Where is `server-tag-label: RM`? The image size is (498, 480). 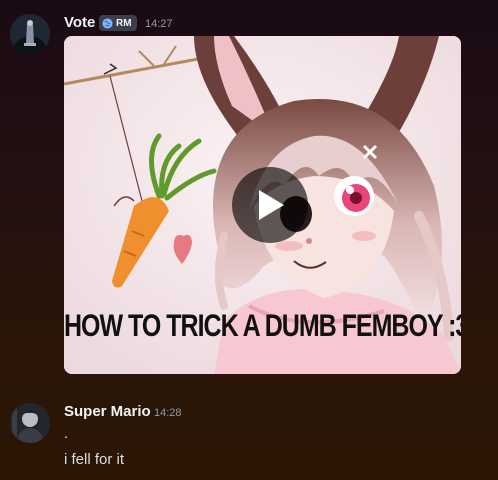 server-tag-label: RM is located at coordinates (124, 23).